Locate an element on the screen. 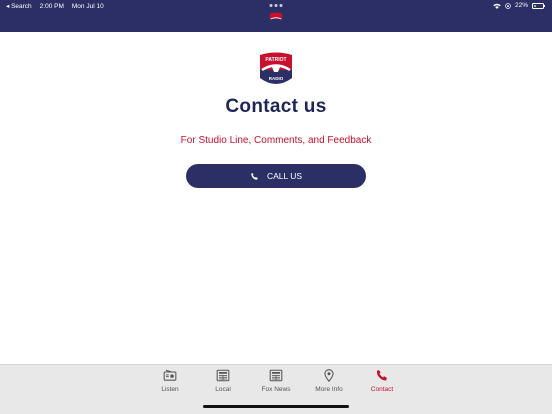 This screenshot has height=414, width=552. call-us-label: CALL US is located at coordinates (284, 176).